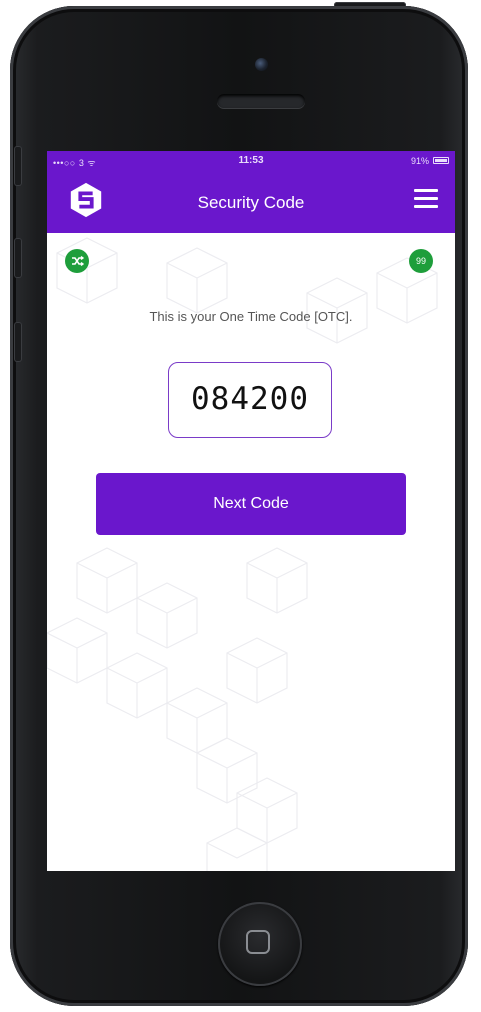  I want to click on home-square-icon, so click(258, 942).